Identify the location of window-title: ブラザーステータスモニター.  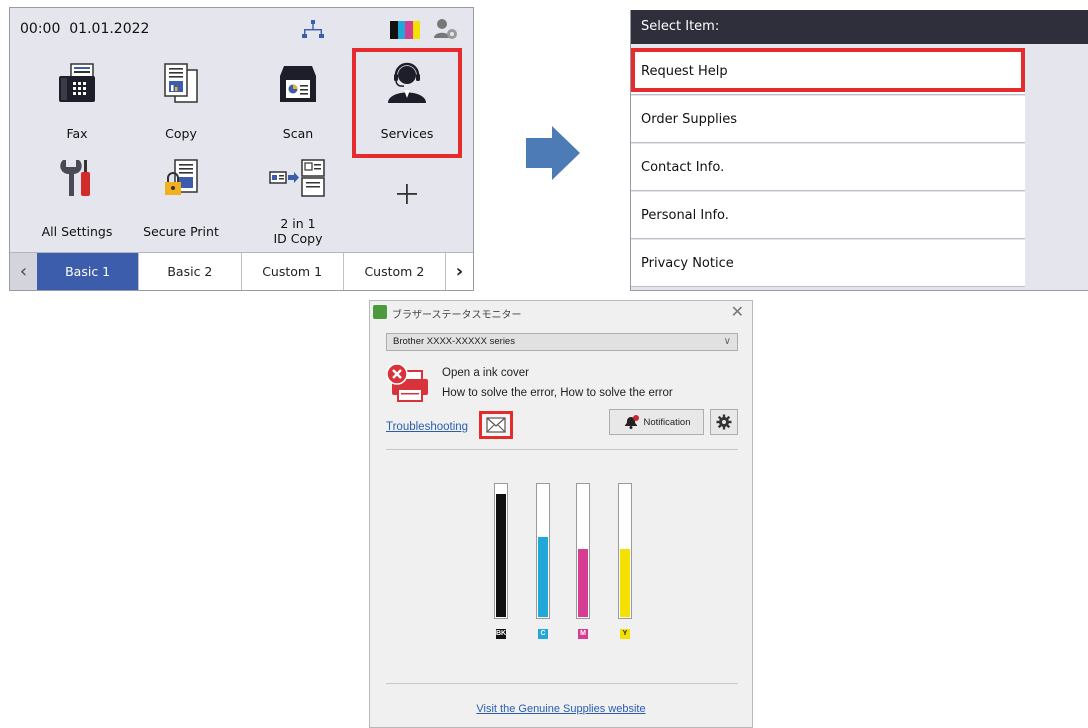
(457, 315).